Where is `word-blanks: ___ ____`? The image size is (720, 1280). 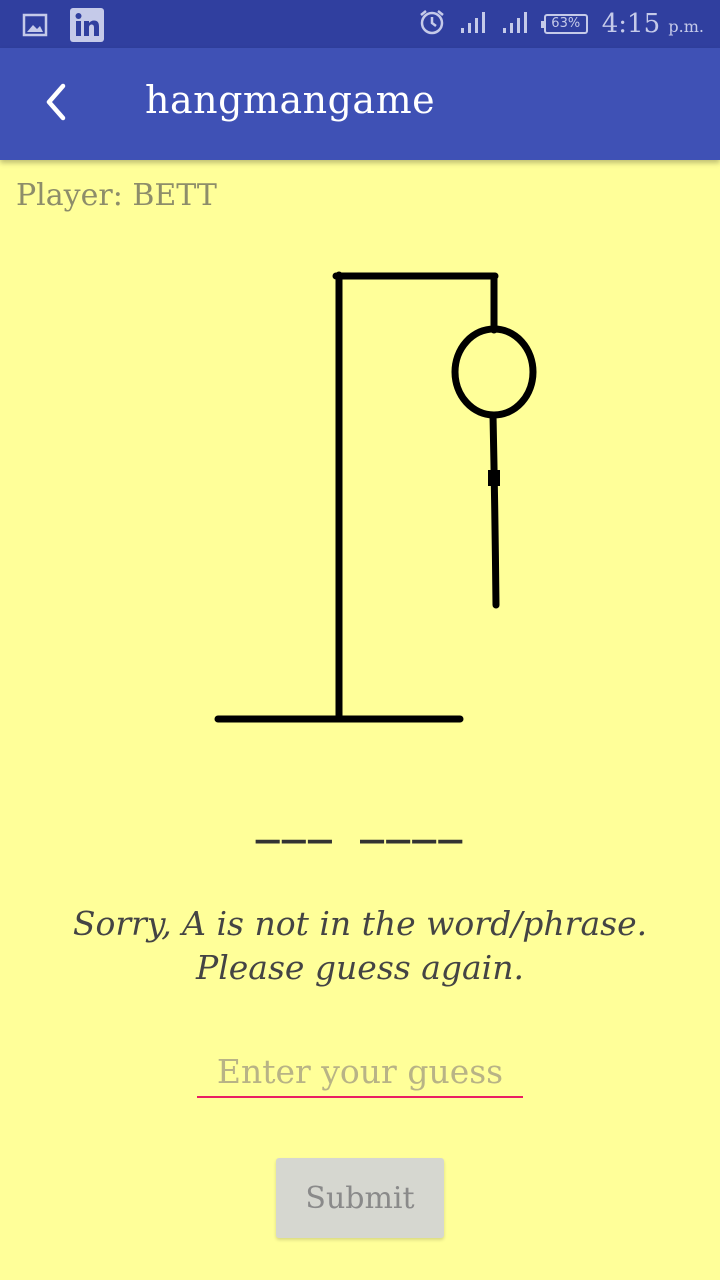
word-blanks: ___ ____ is located at coordinates (360, 821).